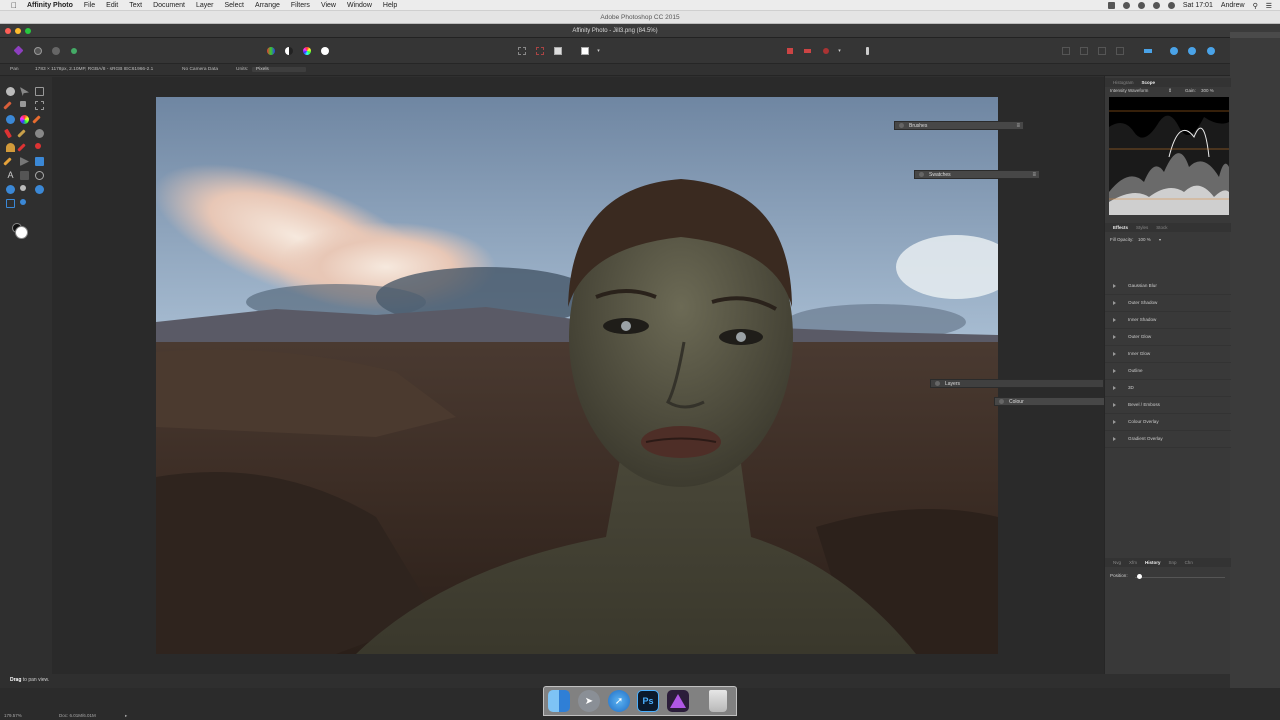 Image resolution: width=1280 pixels, height=720 pixels. What do you see at coordinates (24, 119) in the screenshot?
I see `colour-picker-icon` at bounding box center [24, 119].